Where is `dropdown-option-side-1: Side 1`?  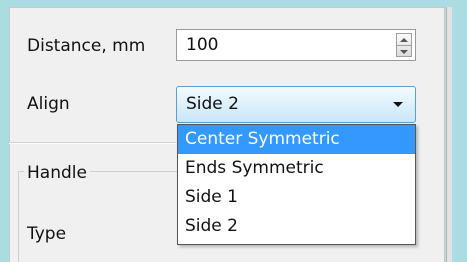 dropdown-option-side-1: Side 1 is located at coordinates (296, 197).